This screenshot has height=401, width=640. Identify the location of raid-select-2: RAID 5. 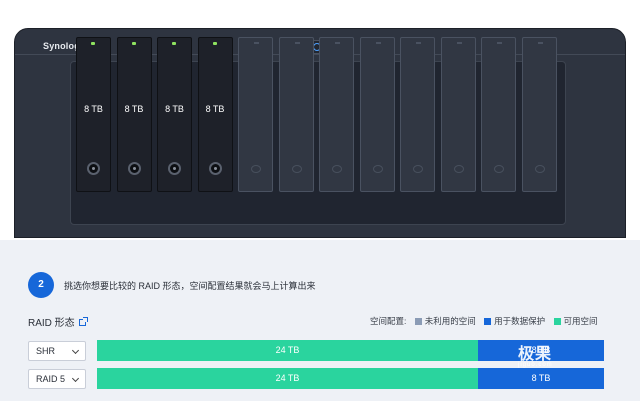
(57, 379).